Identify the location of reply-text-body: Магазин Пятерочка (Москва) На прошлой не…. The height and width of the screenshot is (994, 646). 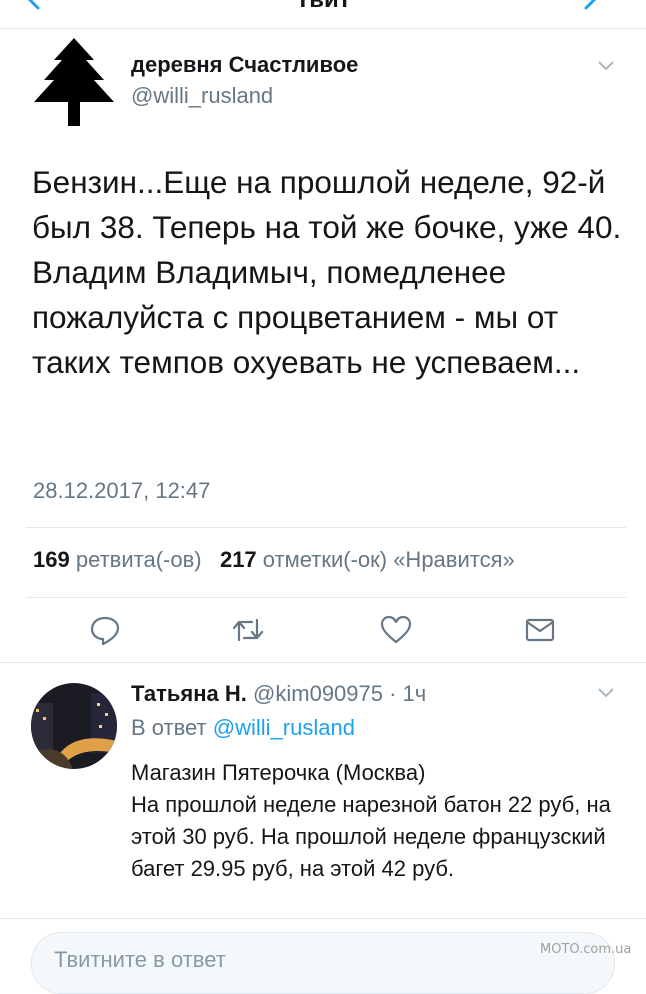
(371, 820).